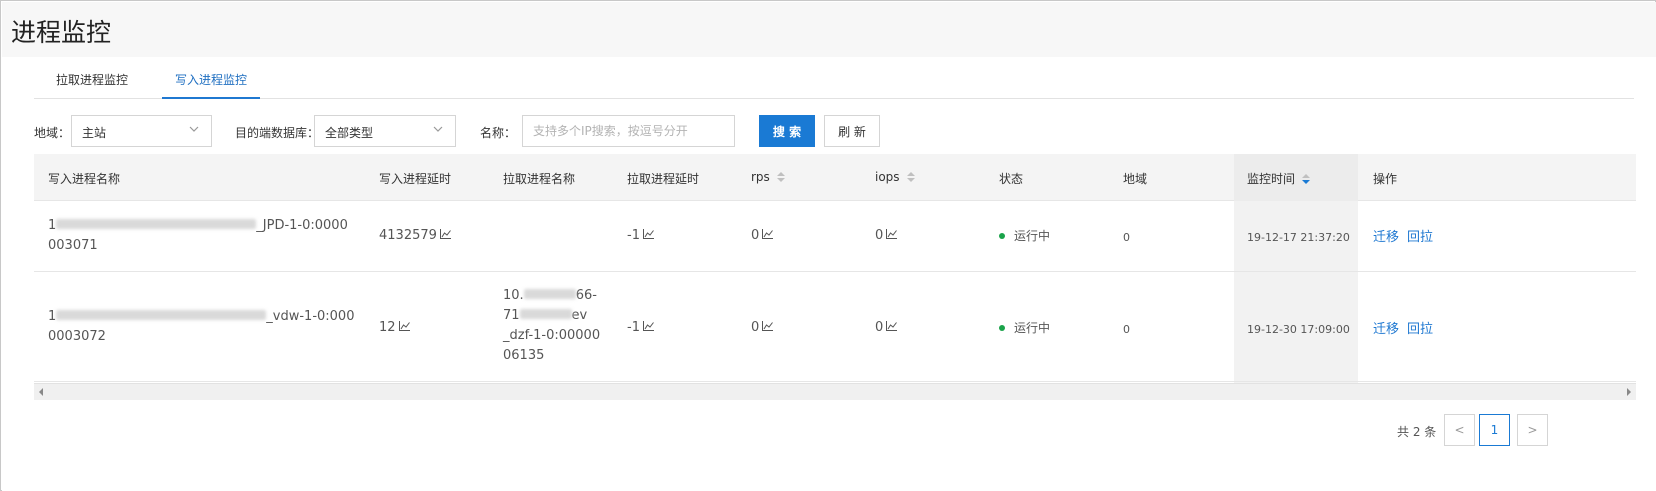 This screenshot has width=1656, height=491. Describe the element at coordinates (852, 131) in the screenshot. I see `refresh-button: 刷 新` at that location.